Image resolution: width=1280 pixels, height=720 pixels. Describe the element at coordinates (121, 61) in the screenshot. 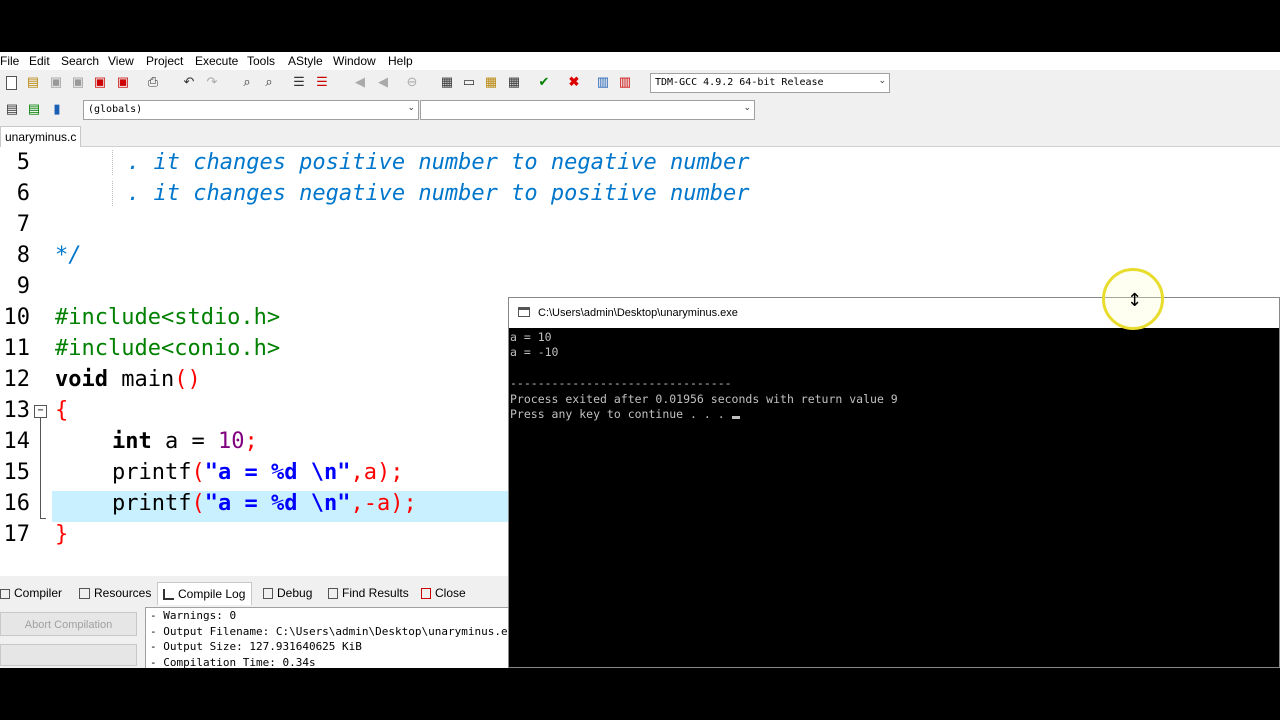

I see `menu-view: View` at that location.